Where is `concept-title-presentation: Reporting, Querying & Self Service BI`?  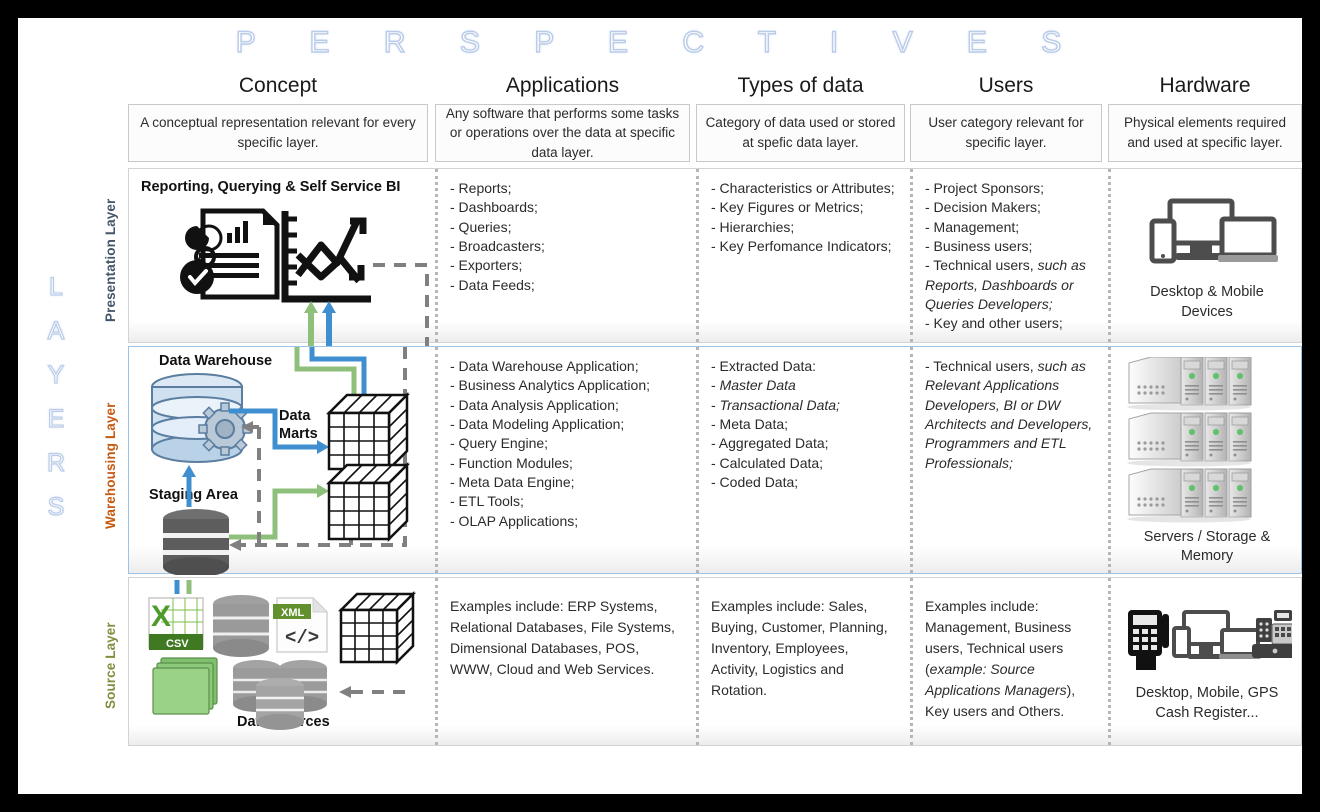
concept-title-presentation: Reporting, Querying & Self Service BI is located at coordinates (271, 187).